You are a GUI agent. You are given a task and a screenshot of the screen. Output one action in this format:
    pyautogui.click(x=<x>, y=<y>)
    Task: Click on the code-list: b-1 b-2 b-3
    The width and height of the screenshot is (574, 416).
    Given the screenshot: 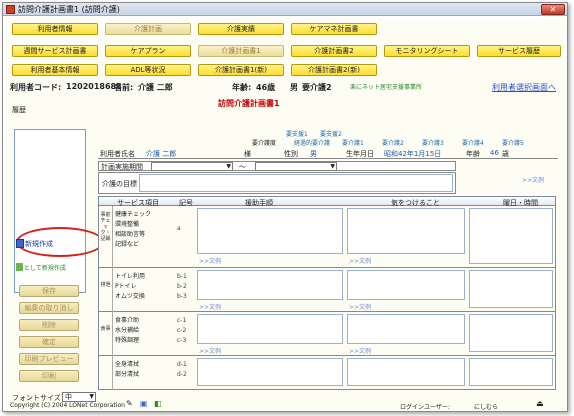 What is the action you would take?
    pyautogui.click(x=182, y=287)
    